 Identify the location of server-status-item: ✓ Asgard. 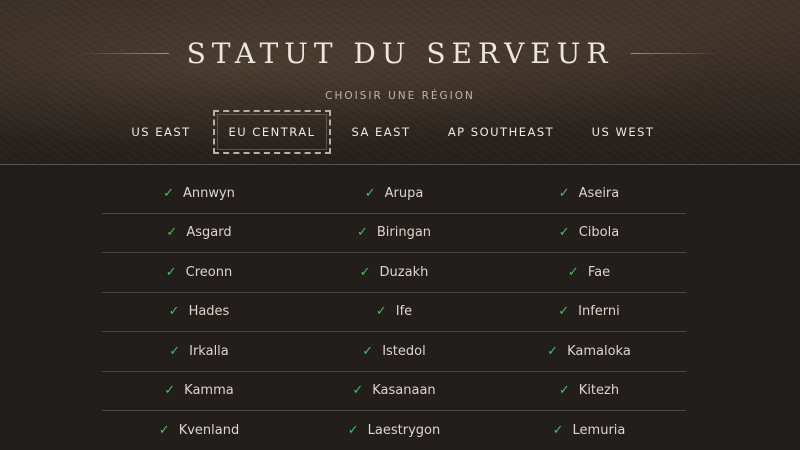
(199, 233).